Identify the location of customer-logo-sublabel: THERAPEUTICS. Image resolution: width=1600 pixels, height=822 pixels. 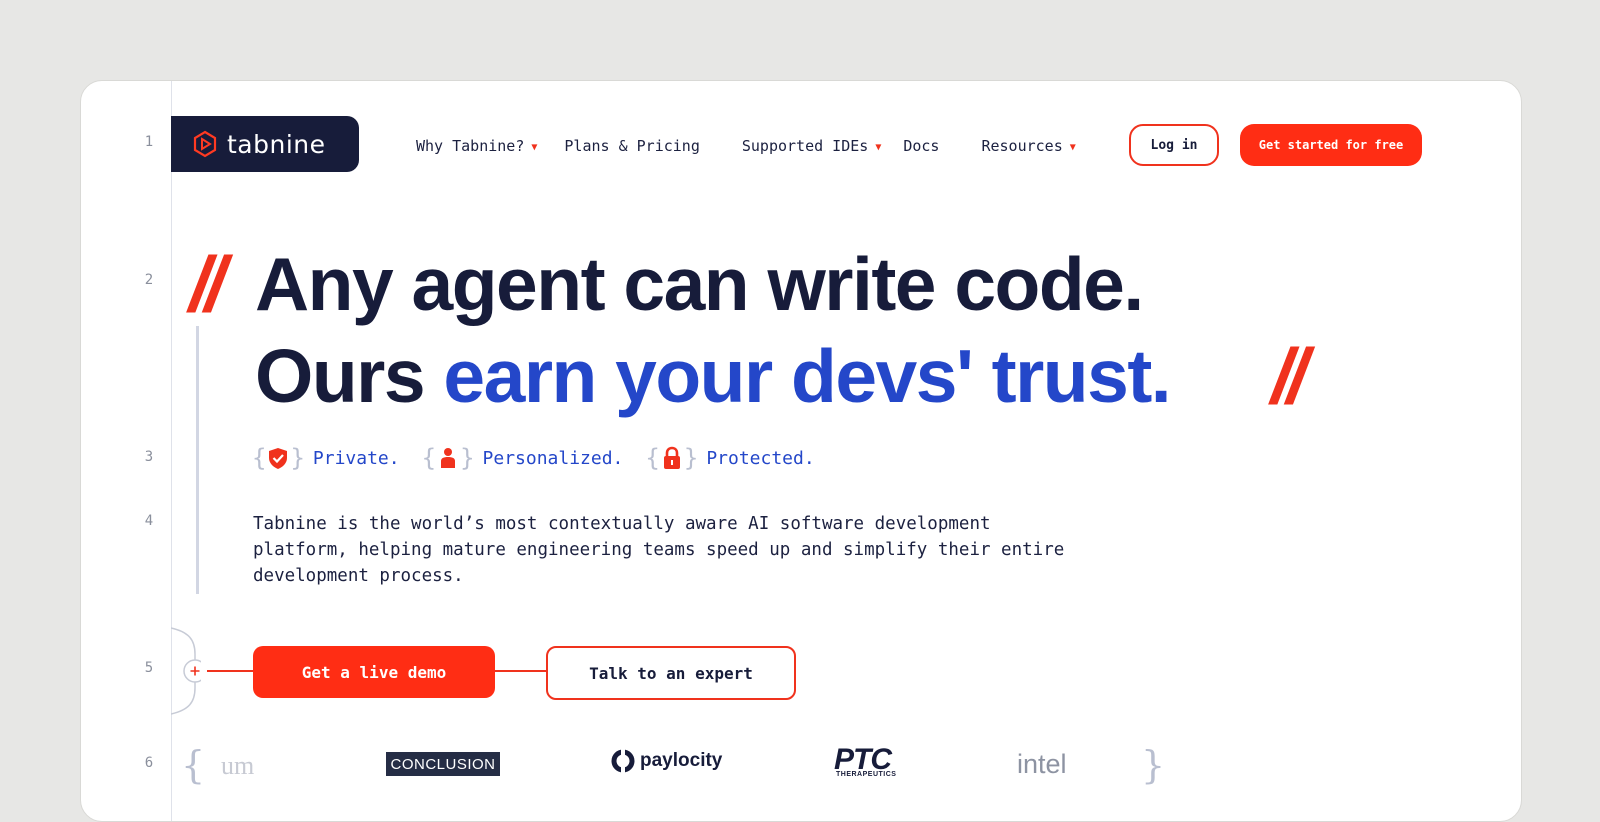
(866, 774).